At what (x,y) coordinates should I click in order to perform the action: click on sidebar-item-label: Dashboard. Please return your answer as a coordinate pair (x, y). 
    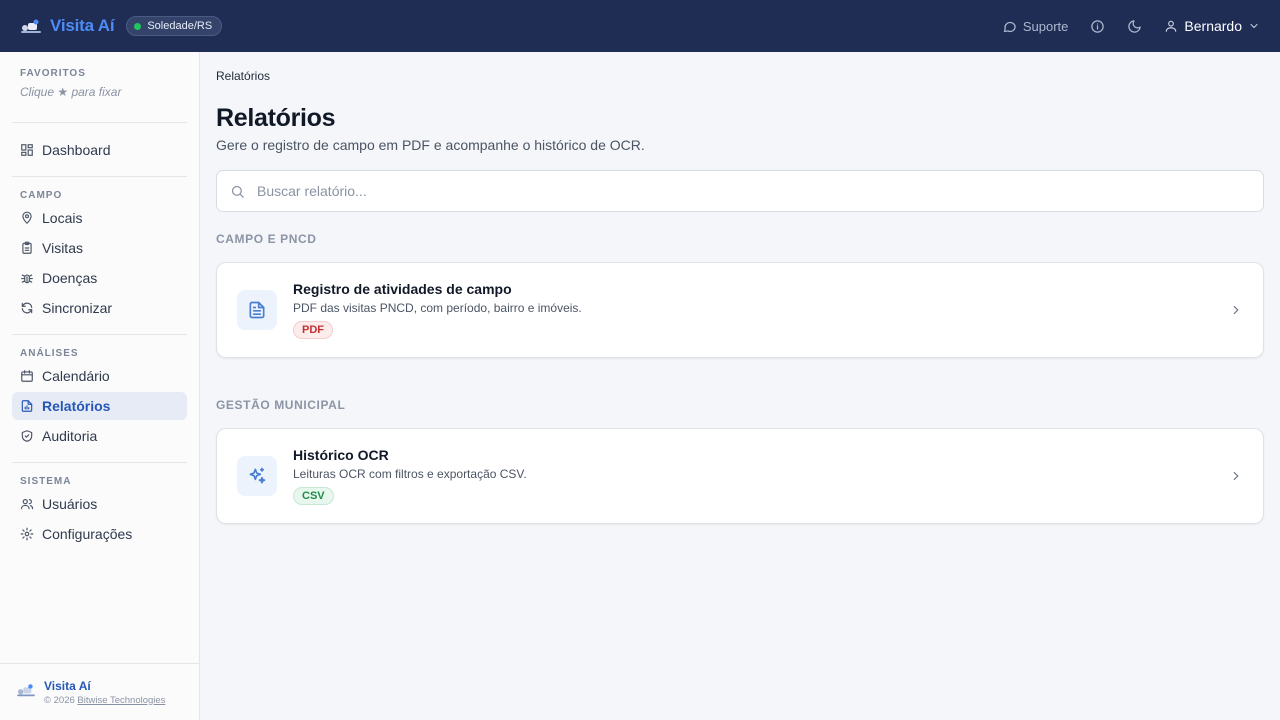
    Looking at the image, I should click on (76, 150).